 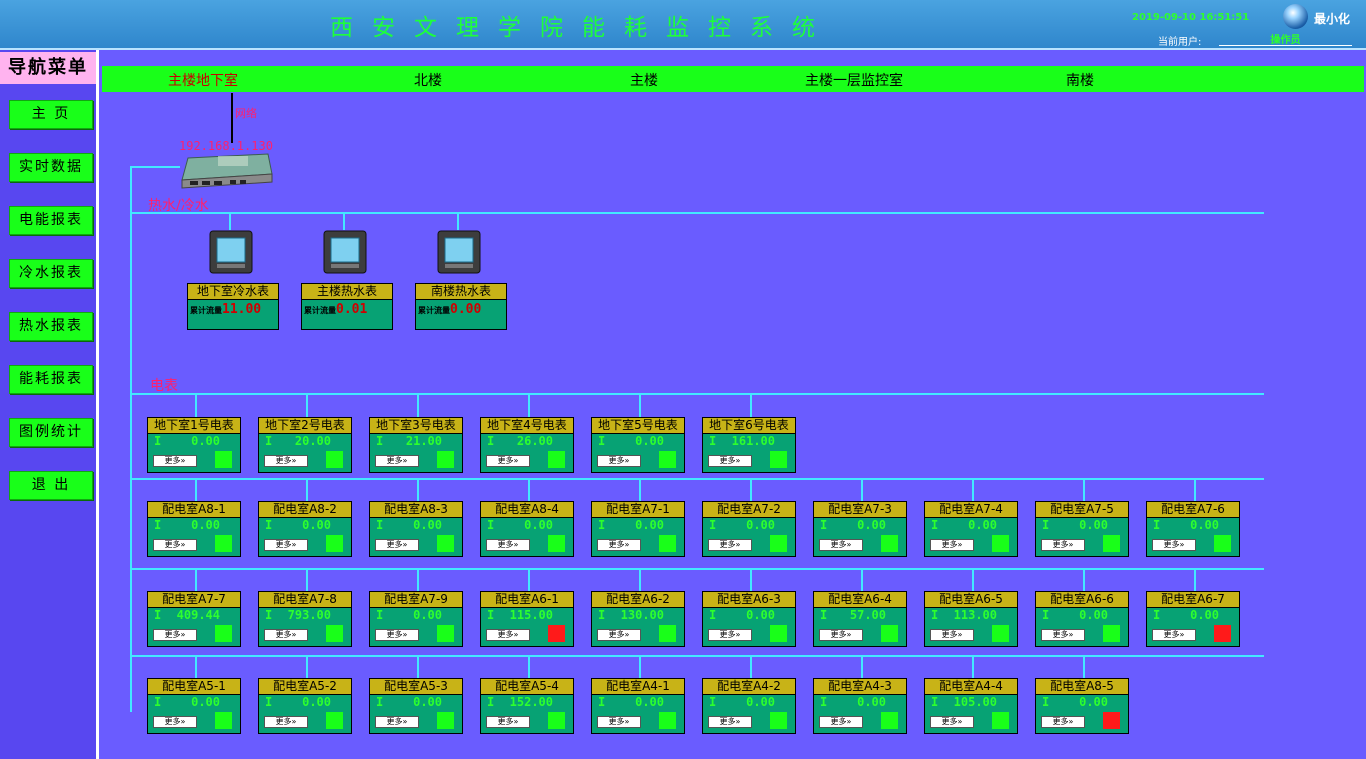 What do you see at coordinates (1082, 529) in the screenshot?
I see `electric-meter-panel: 配电室A7-5 I 0.00 更多»` at bounding box center [1082, 529].